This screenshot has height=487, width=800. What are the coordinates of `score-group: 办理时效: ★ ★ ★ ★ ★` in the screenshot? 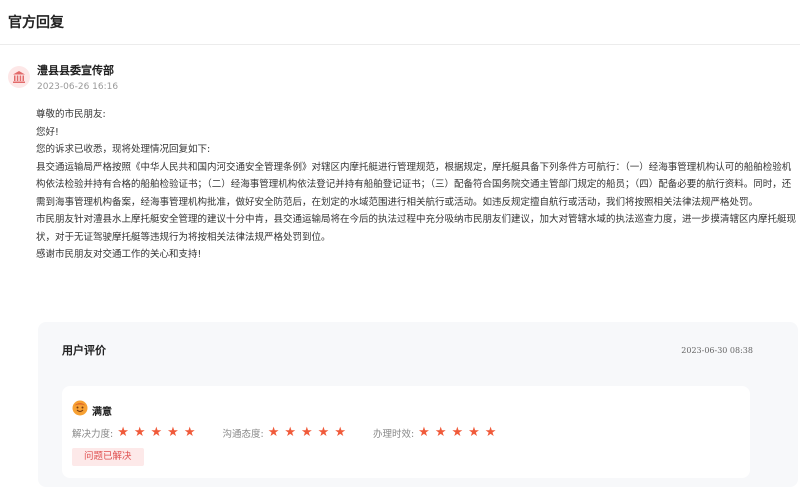 It's located at (436, 433).